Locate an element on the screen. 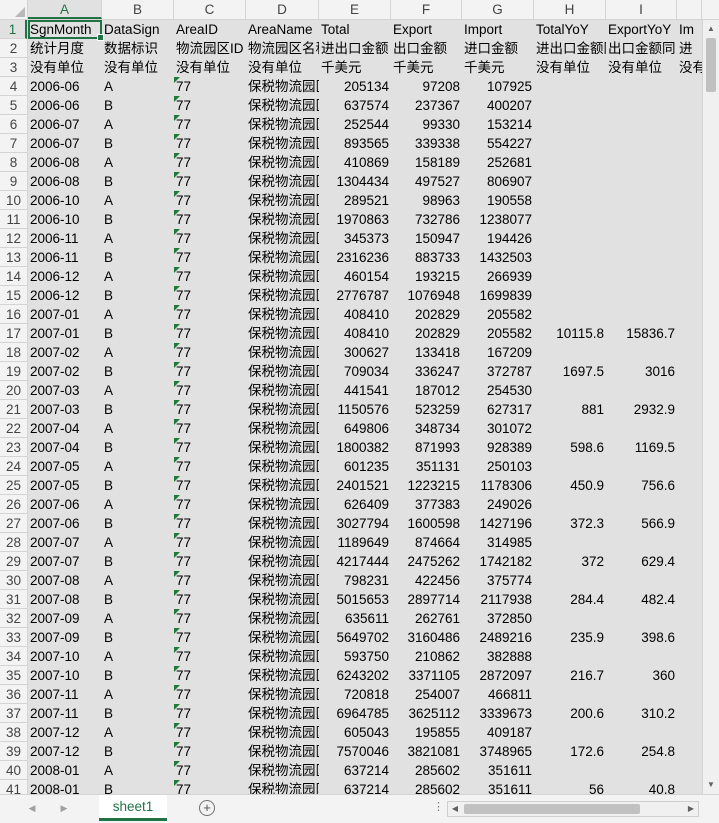 Image resolution: width=719 pixels, height=823 pixels. row-header: 33 is located at coordinates (13, 637).